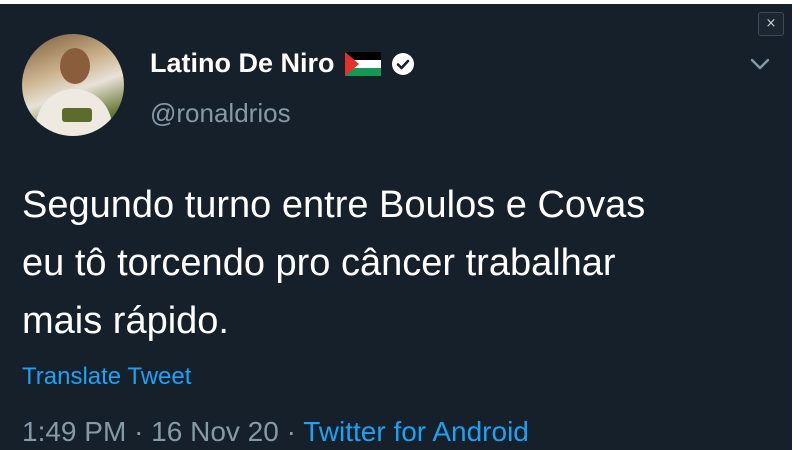 The image size is (800, 450). What do you see at coordinates (416, 431) in the screenshot?
I see `tweet-source-link: Twitter for Android` at bounding box center [416, 431].